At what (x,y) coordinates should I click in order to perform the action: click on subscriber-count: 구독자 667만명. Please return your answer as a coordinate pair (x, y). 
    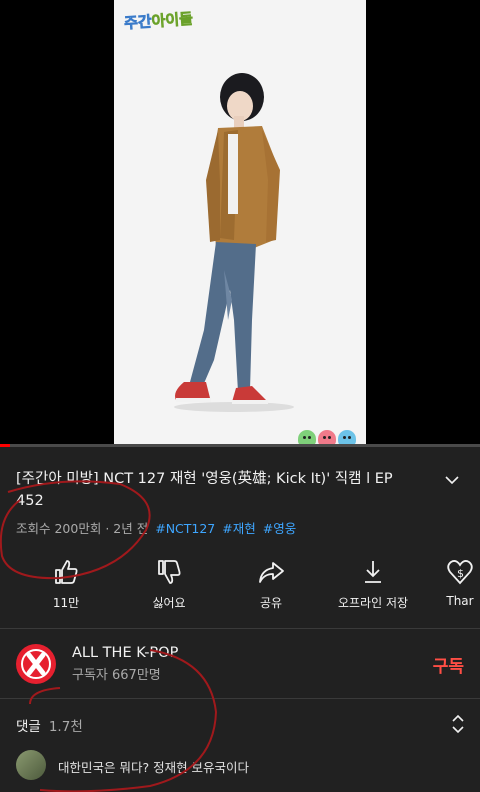
    Looking at the image, I should click on (116, 675).